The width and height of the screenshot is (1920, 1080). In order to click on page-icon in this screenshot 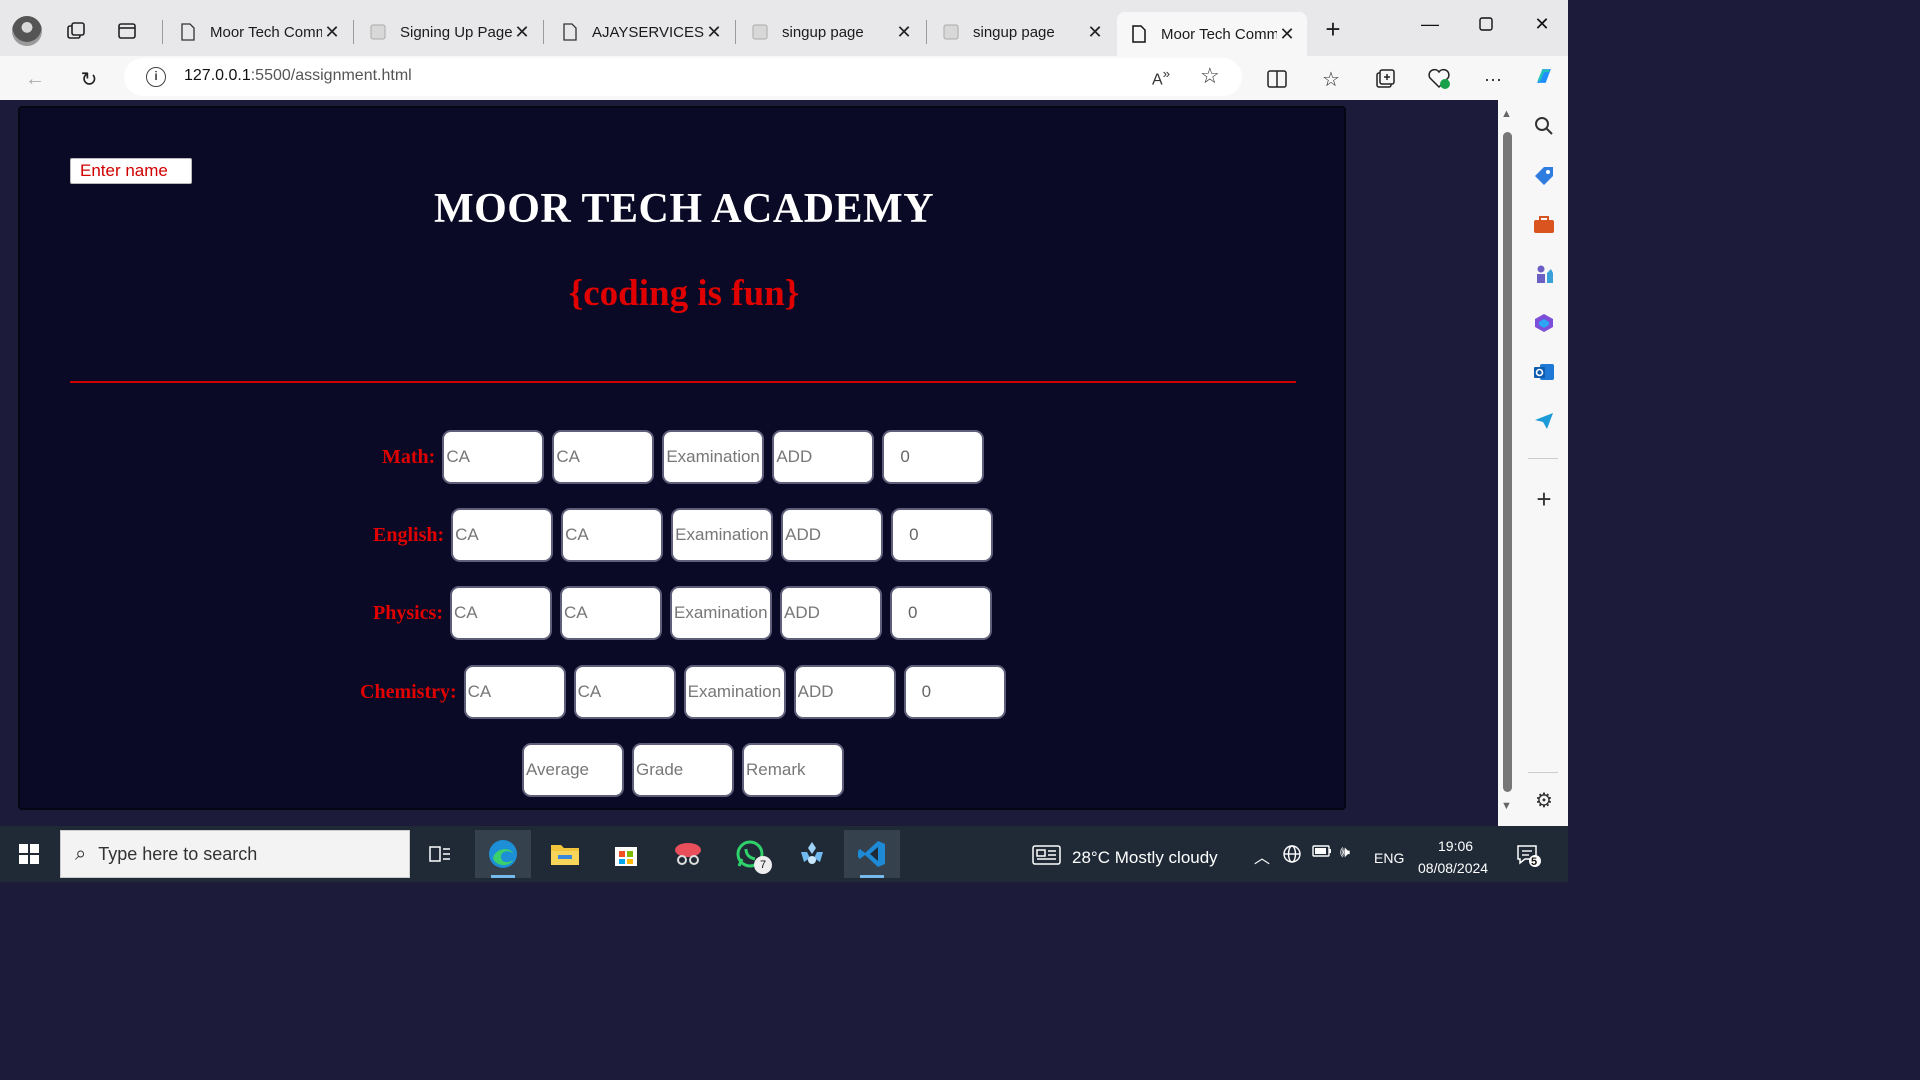, I will do `click(1139, 34)`.